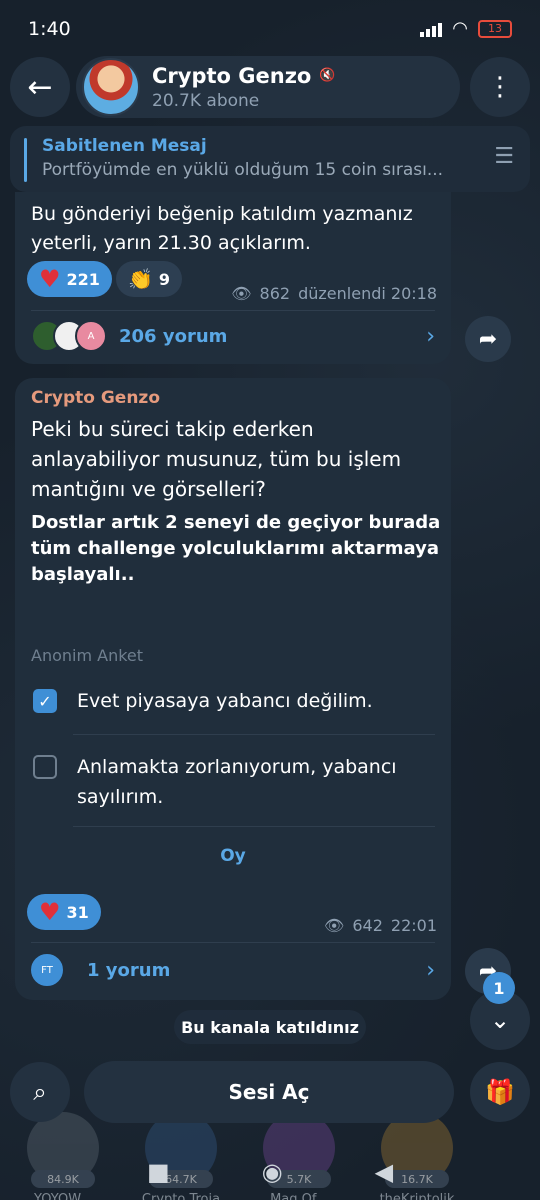 The width and height of the screenshot is (540, 1200). What do you see at coordinates (367, 293) in the screenshot?
I see `edited-time: düzenlendi 20:18` at bounding box center [367, 293].